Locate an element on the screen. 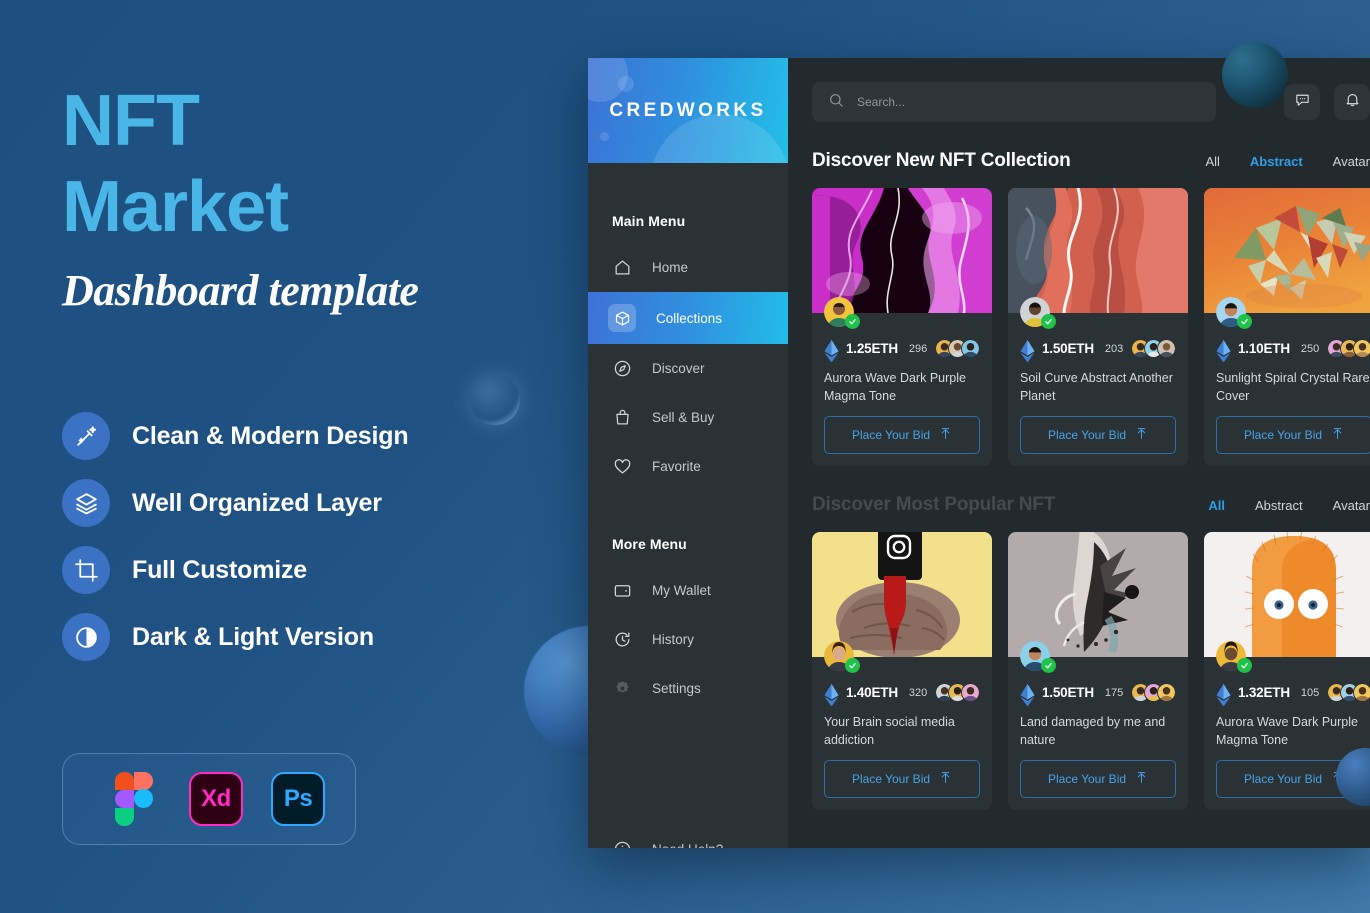 This screenshot has width=1370, height=913. main-menu-heading: Main Menu is located at coordinates (649, 221).